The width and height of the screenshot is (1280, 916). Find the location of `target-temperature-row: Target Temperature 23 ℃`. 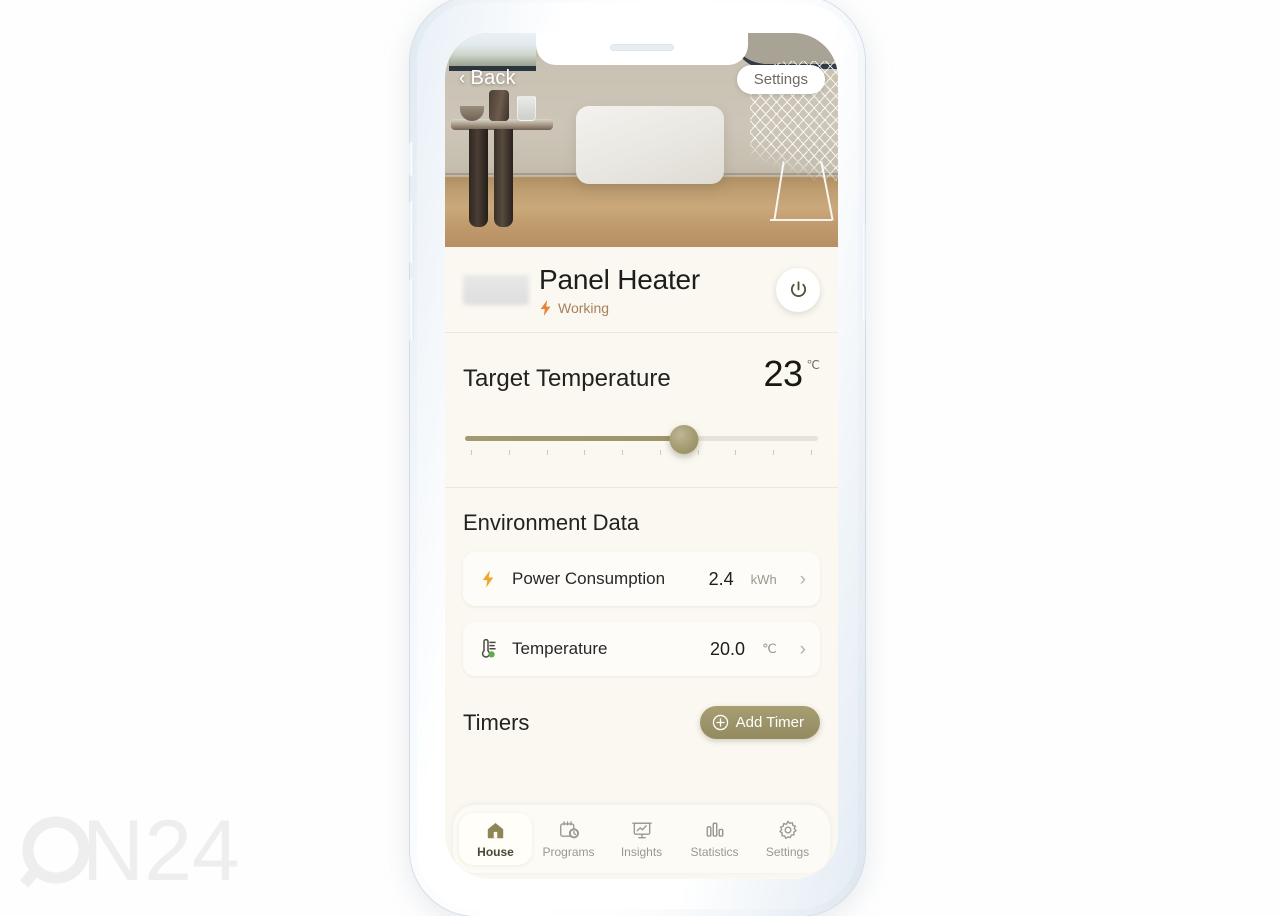

target-temperature-row: Target Temperature 23 ℃ is located at coordinates (641, 373).